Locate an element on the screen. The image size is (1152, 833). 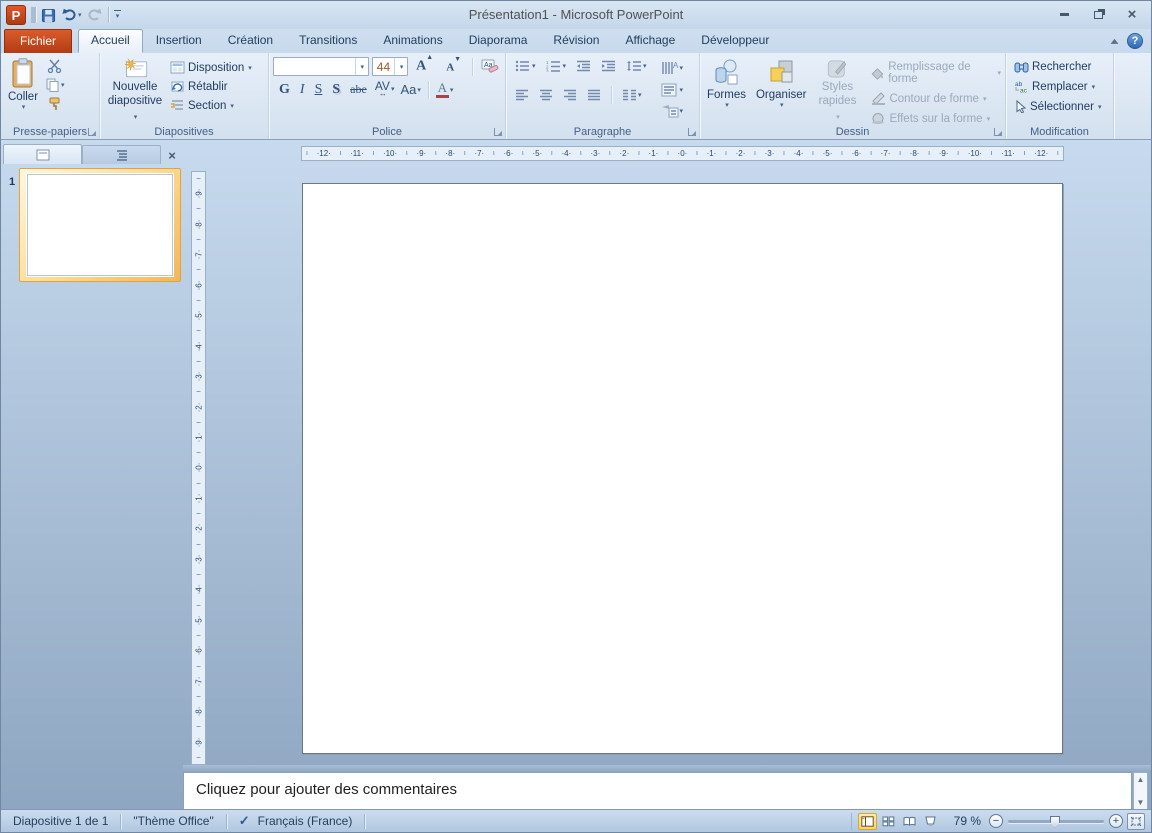
powerpoint-logo-icon: P is located at coordinates (16, 15).